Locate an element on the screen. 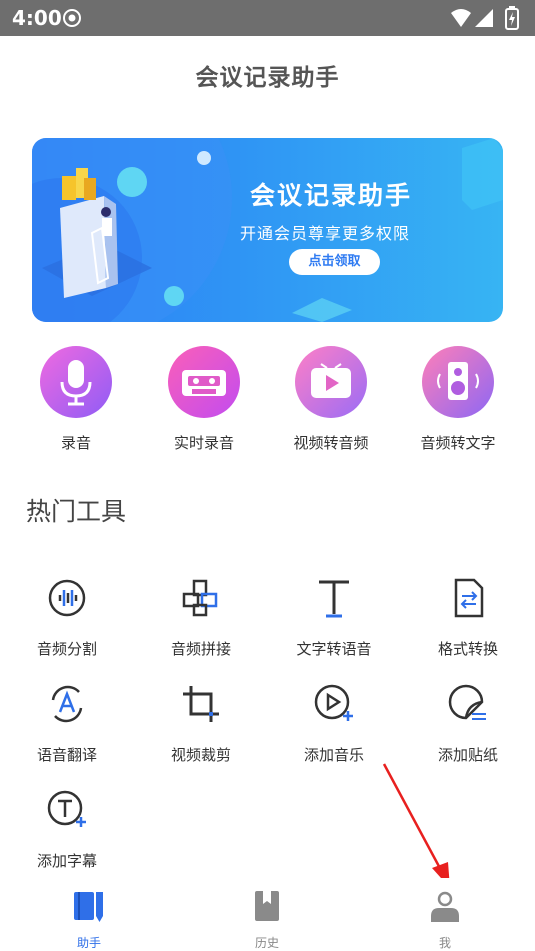 The width and height of the screenshot is (535, 951). battery-icon is located at coordinates (512, 18).